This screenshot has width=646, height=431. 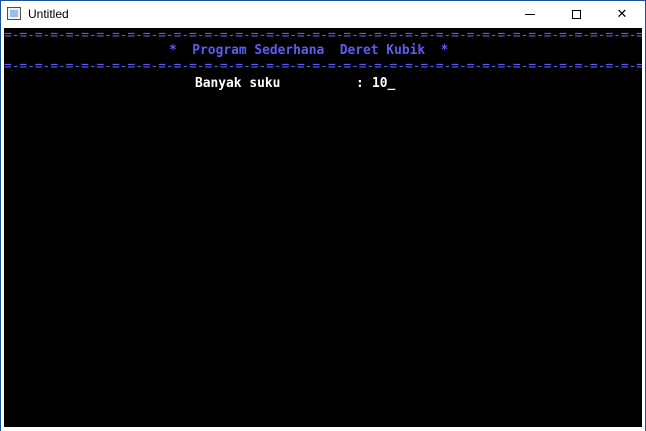 What do you see at coordinates (391, 83) in the screenshot?
I see `text-cursor: _` at bounding box center [391, 83].